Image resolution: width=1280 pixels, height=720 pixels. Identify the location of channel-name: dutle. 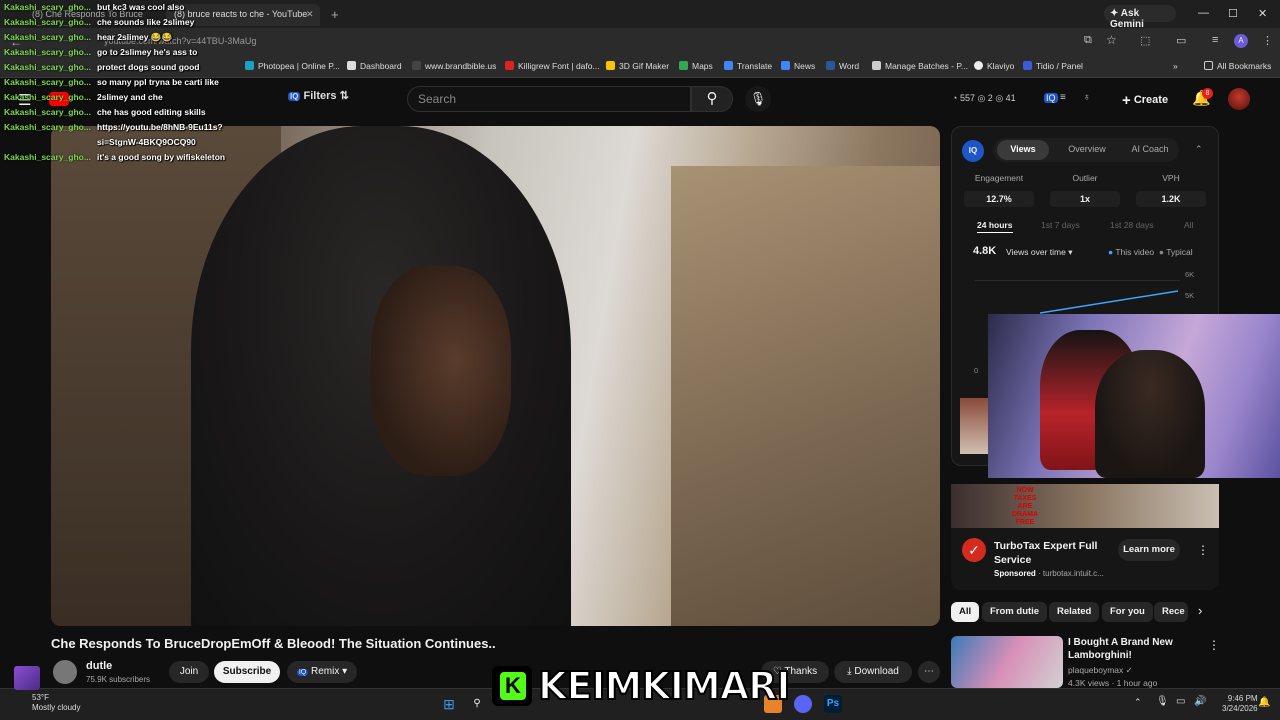
(99, 666).